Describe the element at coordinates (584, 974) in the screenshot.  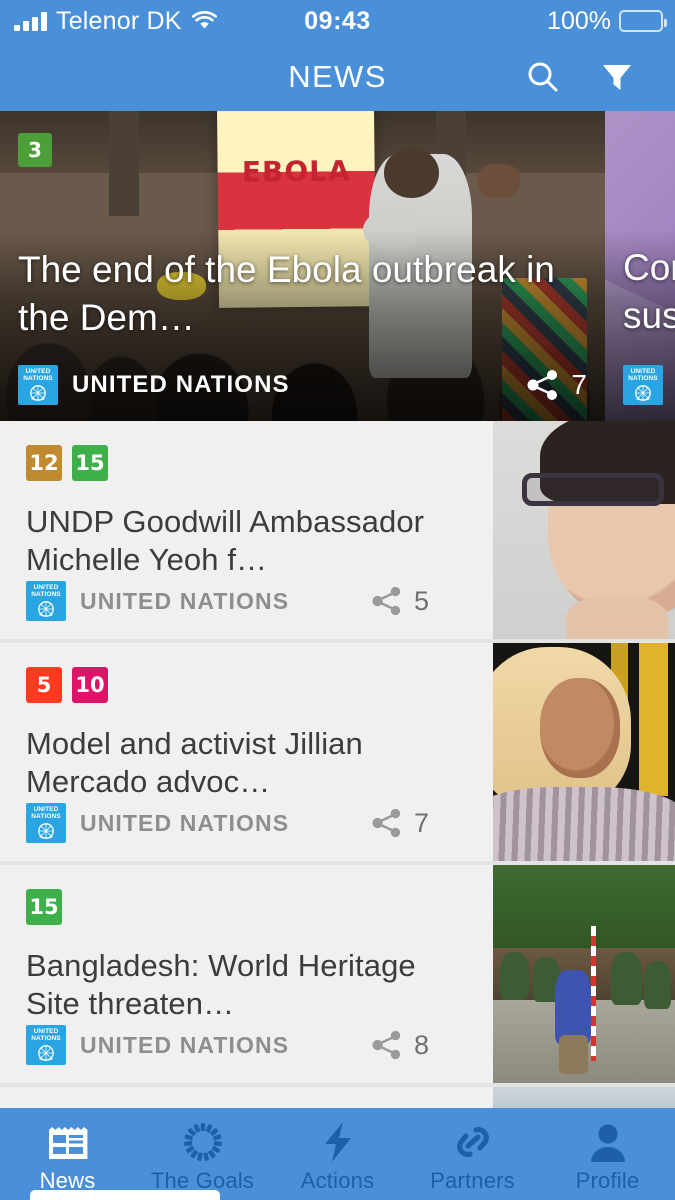
I see `bangladesh-heritage-thumbnail` at that location.